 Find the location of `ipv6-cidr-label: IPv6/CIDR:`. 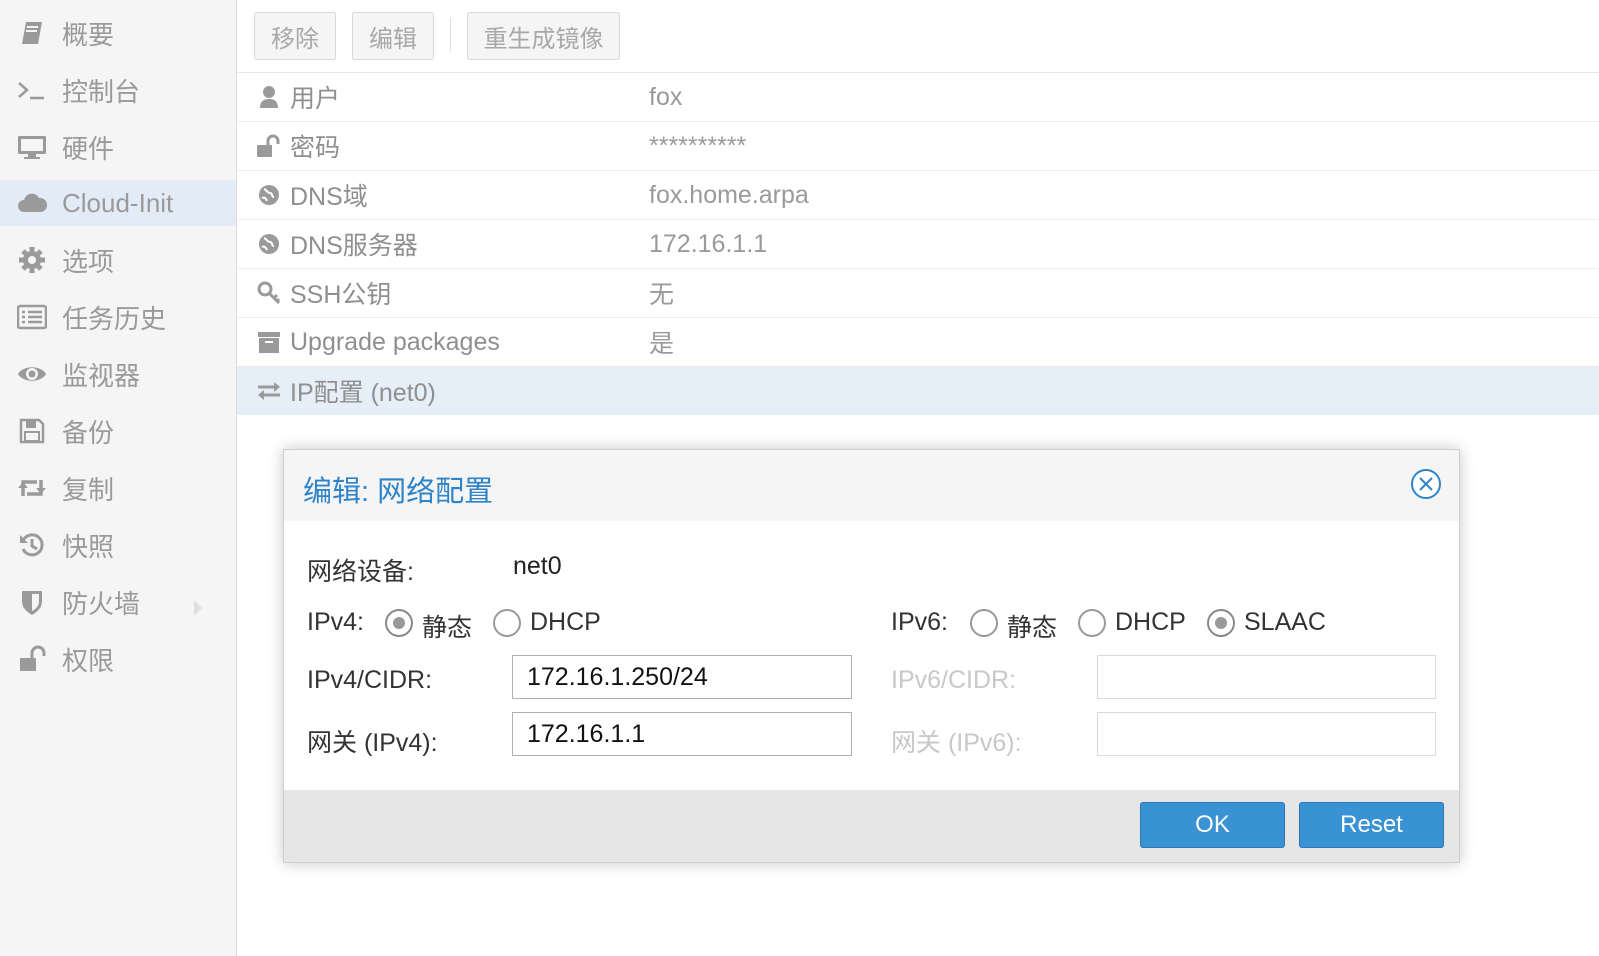

ipv6-cidr-label: IPv6/CIDR: is located at coordinates (954, 680).